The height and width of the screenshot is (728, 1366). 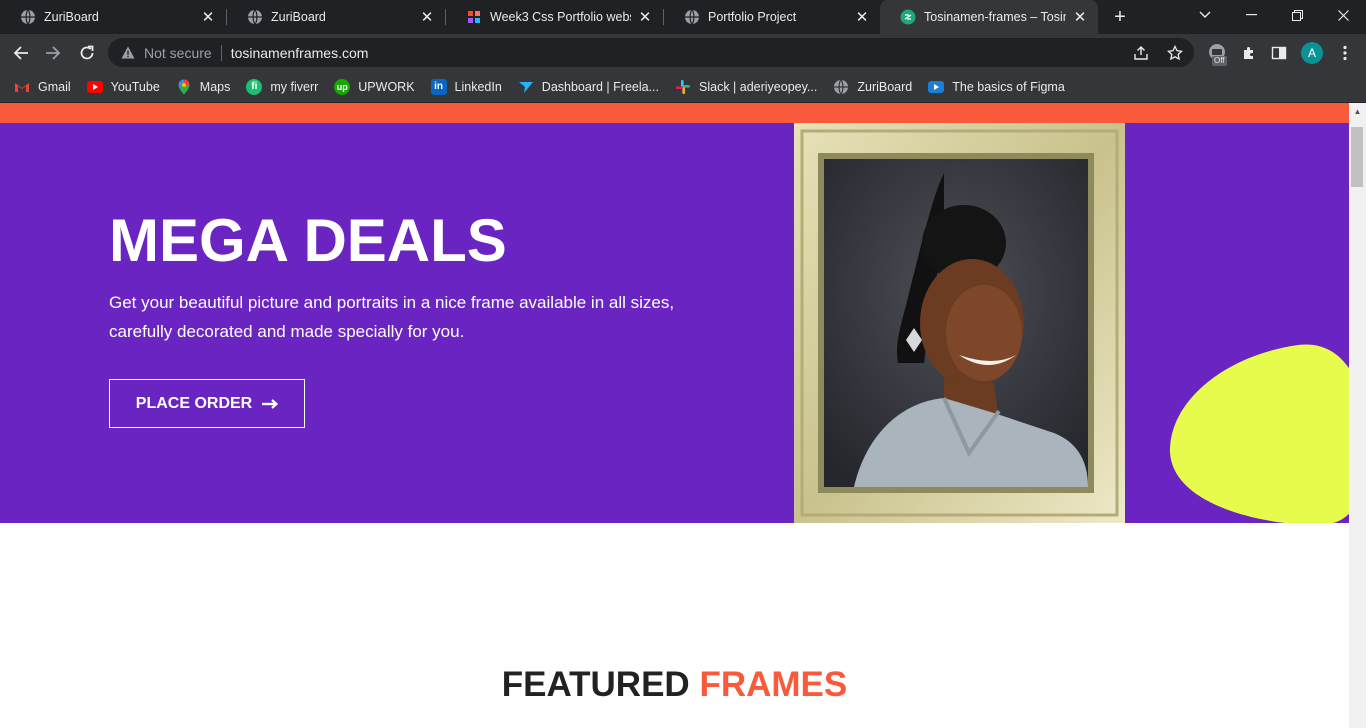 I want to click on tab-search-icon, so click(x=1205, y=15).